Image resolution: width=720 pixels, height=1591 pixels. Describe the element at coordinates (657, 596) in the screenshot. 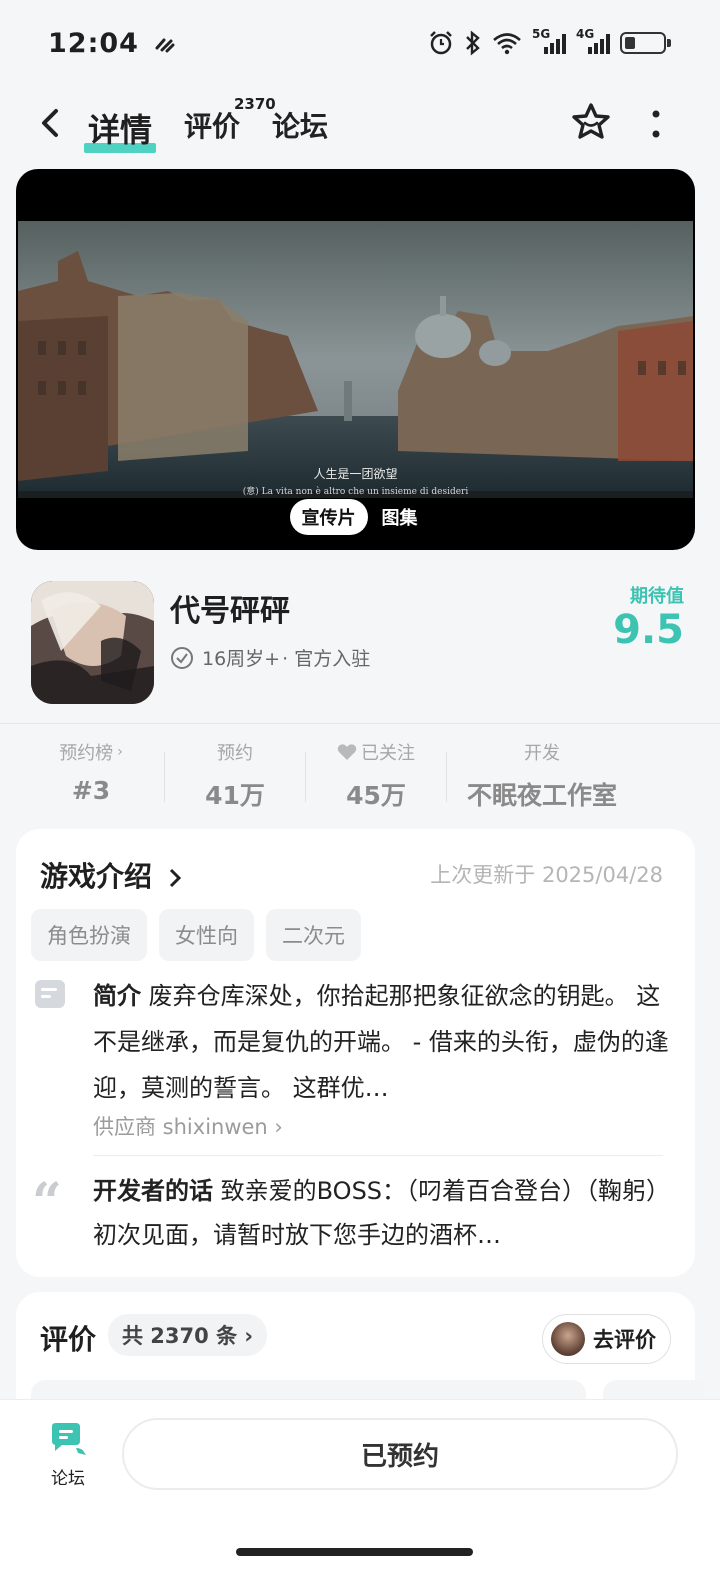

I see `expectation-label: 期待值` at that location.